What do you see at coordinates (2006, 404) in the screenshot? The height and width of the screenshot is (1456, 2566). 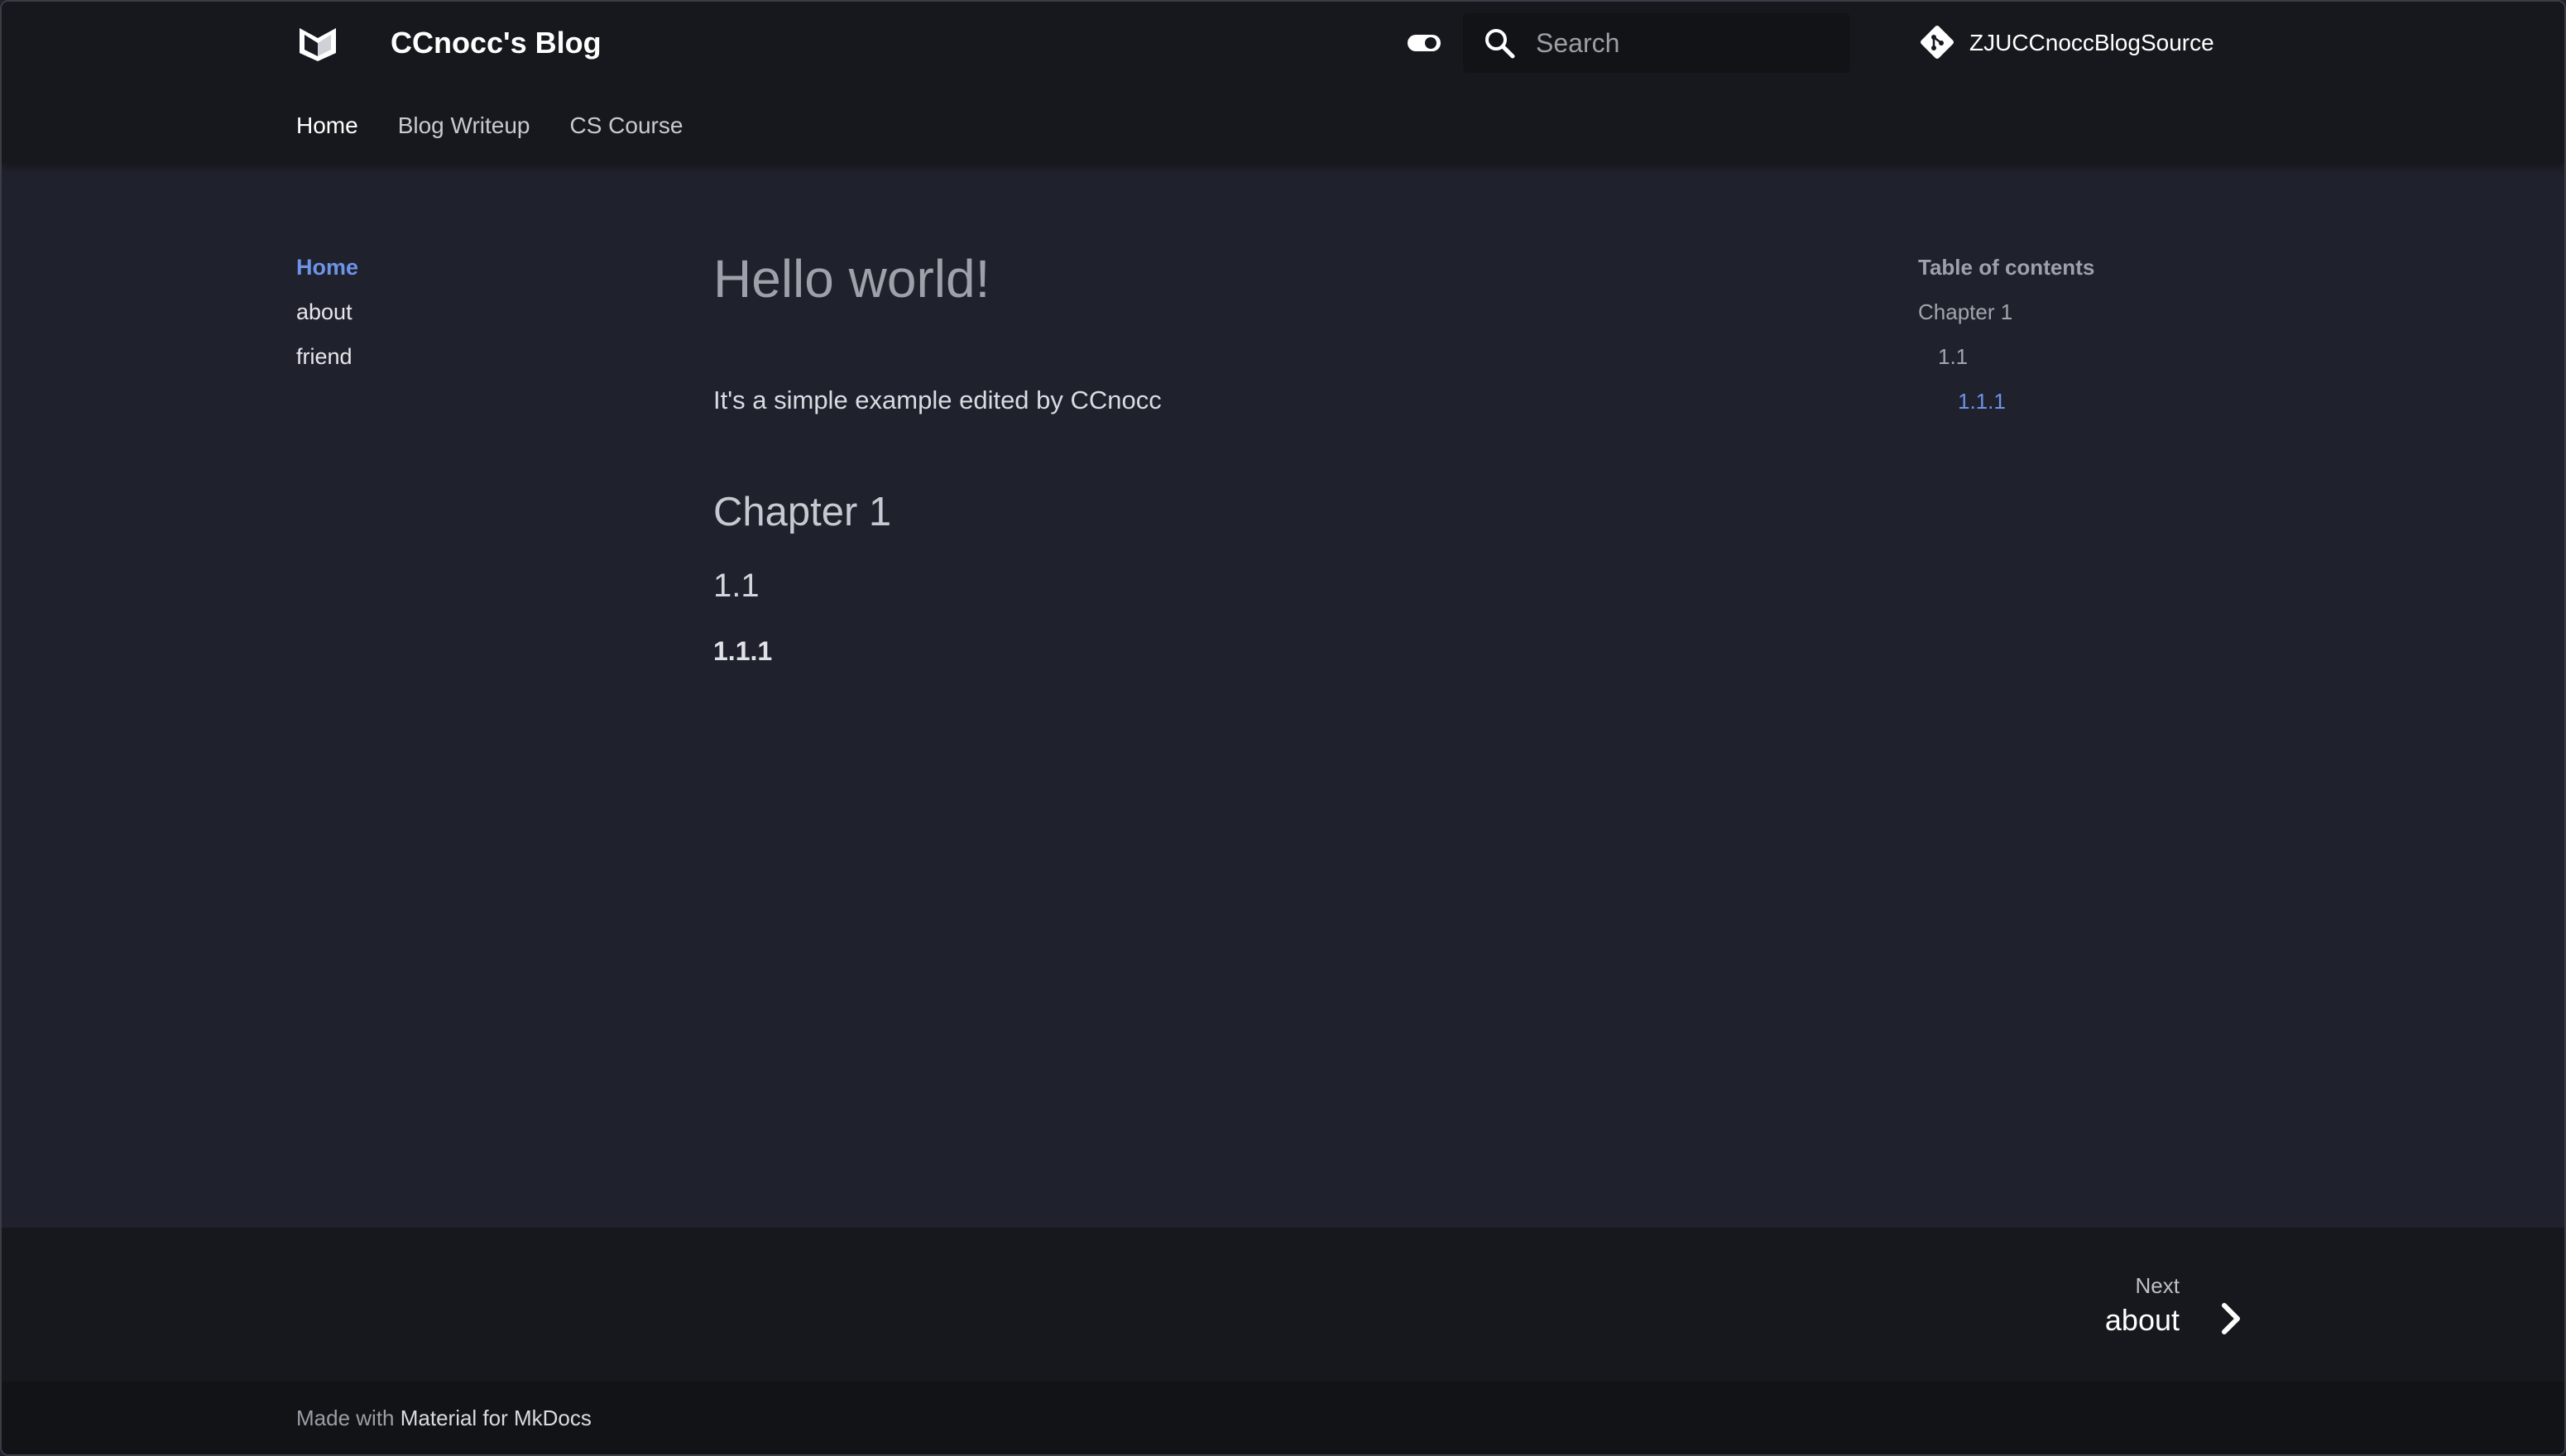 I see `toc-item-1-1-1: 1.1.1` at bounding box center [2006, 404].